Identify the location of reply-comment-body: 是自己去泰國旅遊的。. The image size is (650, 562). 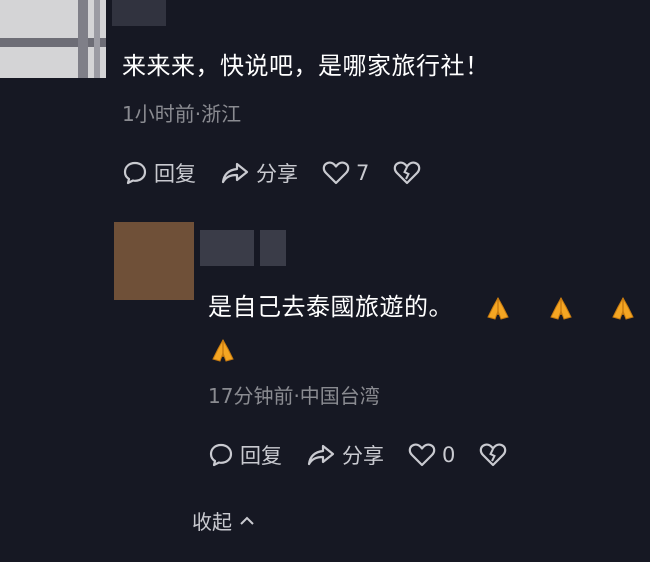
(423, 328).